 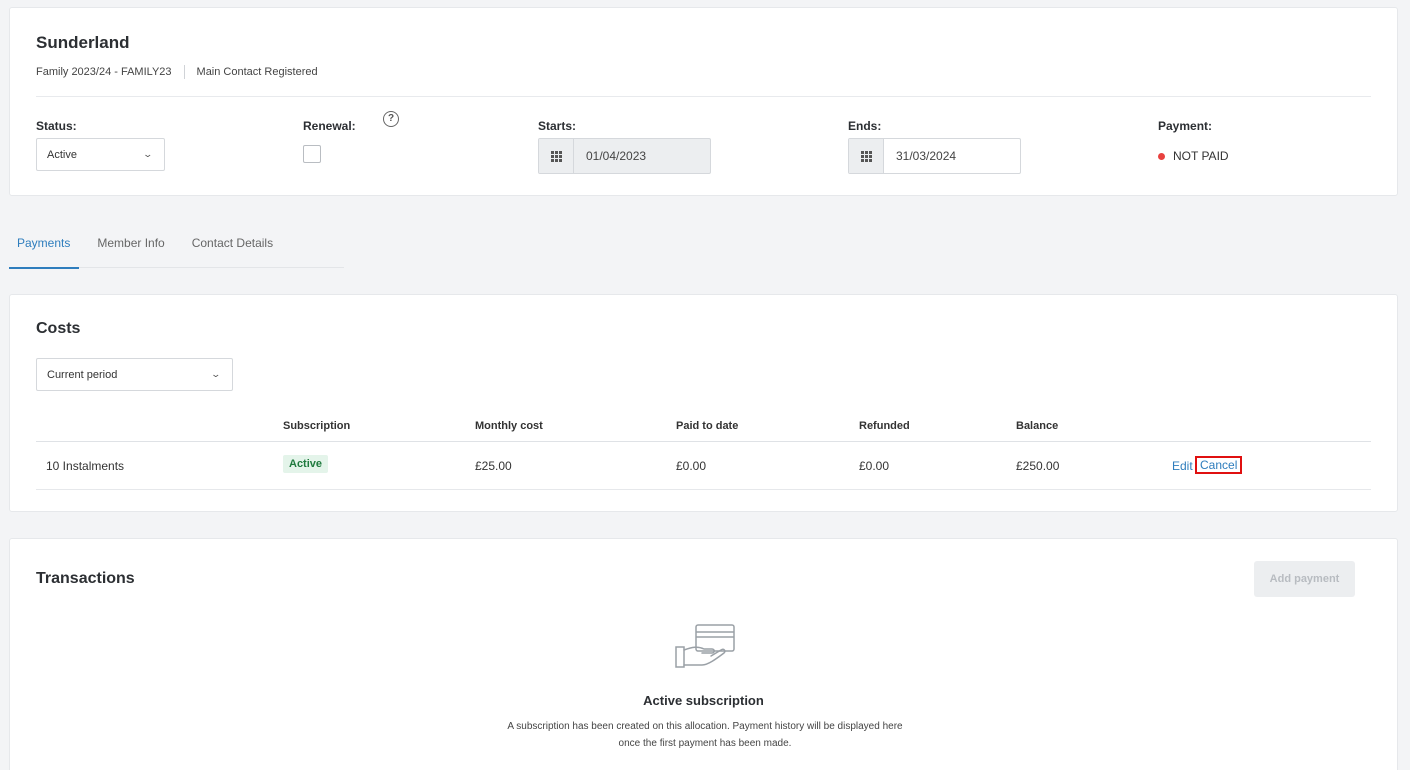 What do you see at coordinates (1038, 466) in the screenshot?
I see `balance: £250.00` at bounding box center [1038, 466].